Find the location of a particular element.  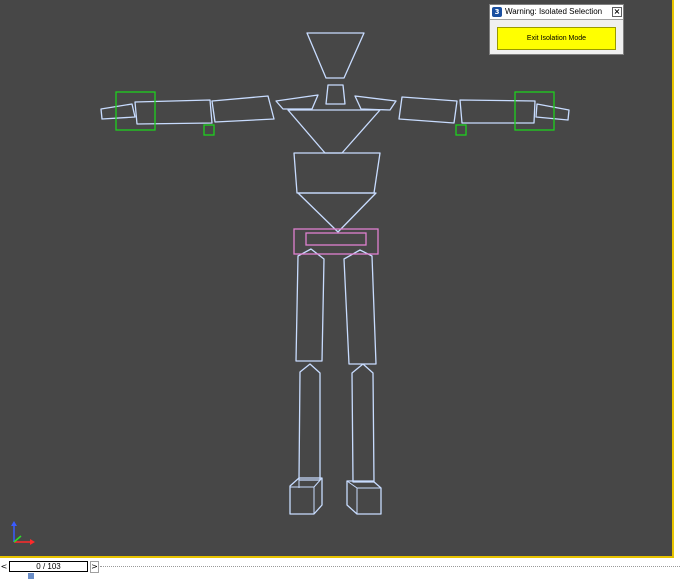

dialog-title: Warning: Isolated Selection is located at coordinates (554, 11).